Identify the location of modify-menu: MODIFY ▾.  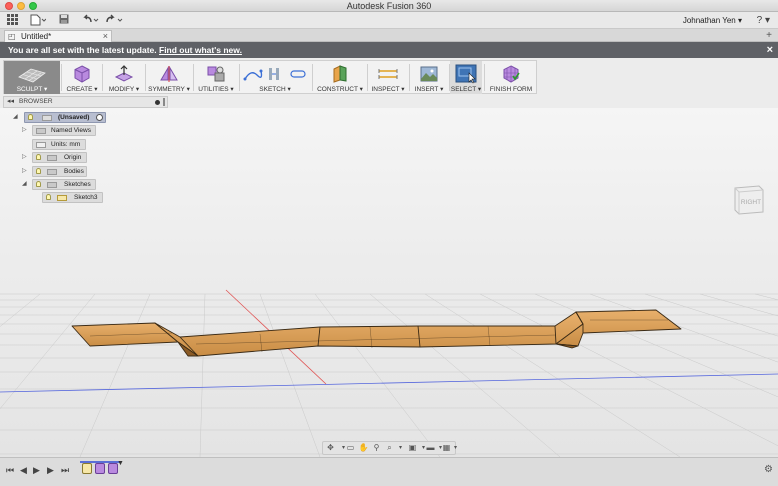
(124, 77).